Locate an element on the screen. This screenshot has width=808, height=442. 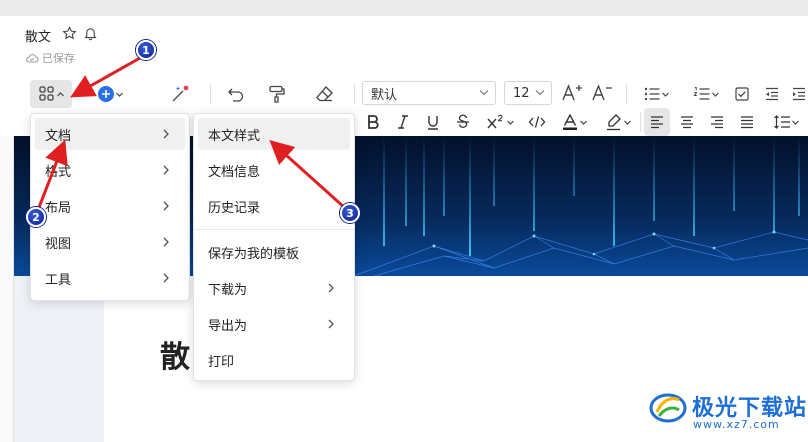
save-status: 已保存 is located at coordinates (50, 58).